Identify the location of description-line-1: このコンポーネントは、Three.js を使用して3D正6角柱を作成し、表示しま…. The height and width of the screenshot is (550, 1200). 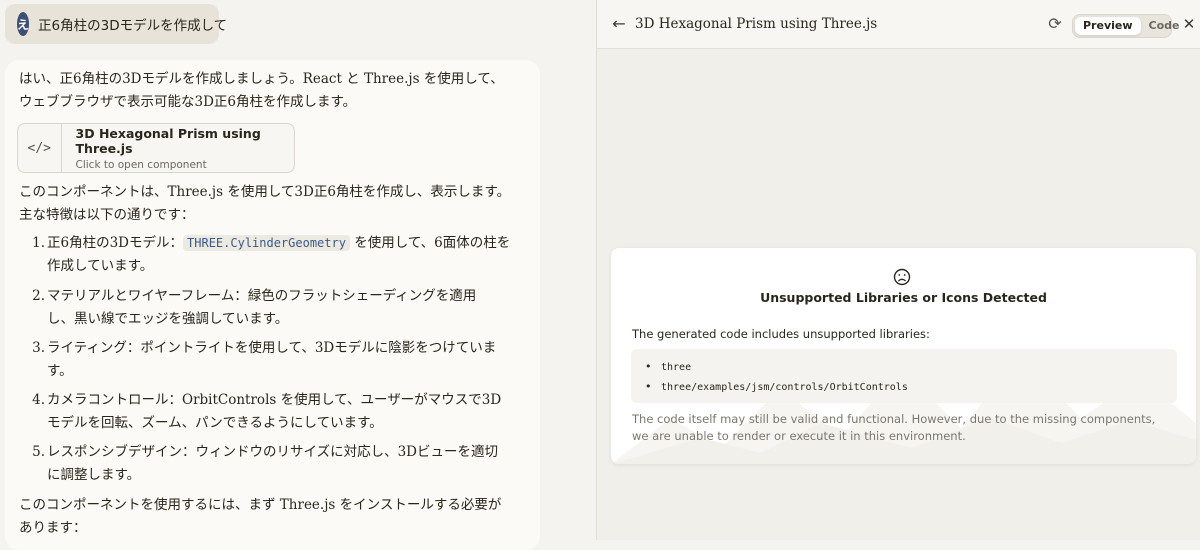
(265, 192).